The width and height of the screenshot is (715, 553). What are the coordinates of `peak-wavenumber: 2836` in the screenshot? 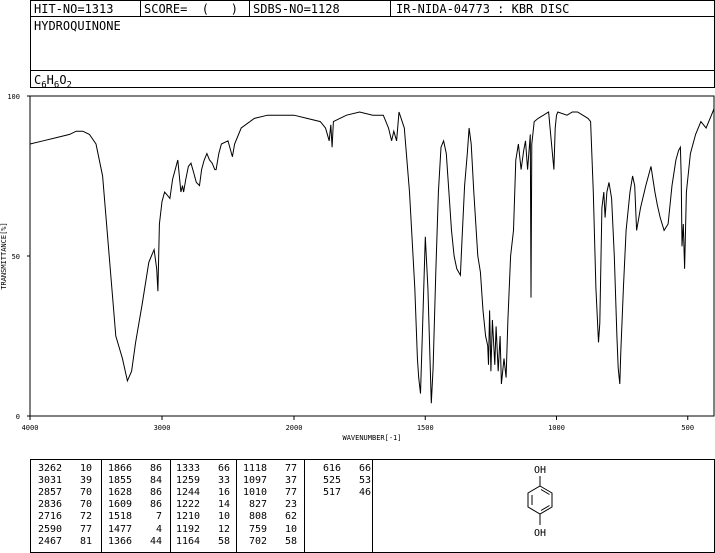 It's located at (50, 505).